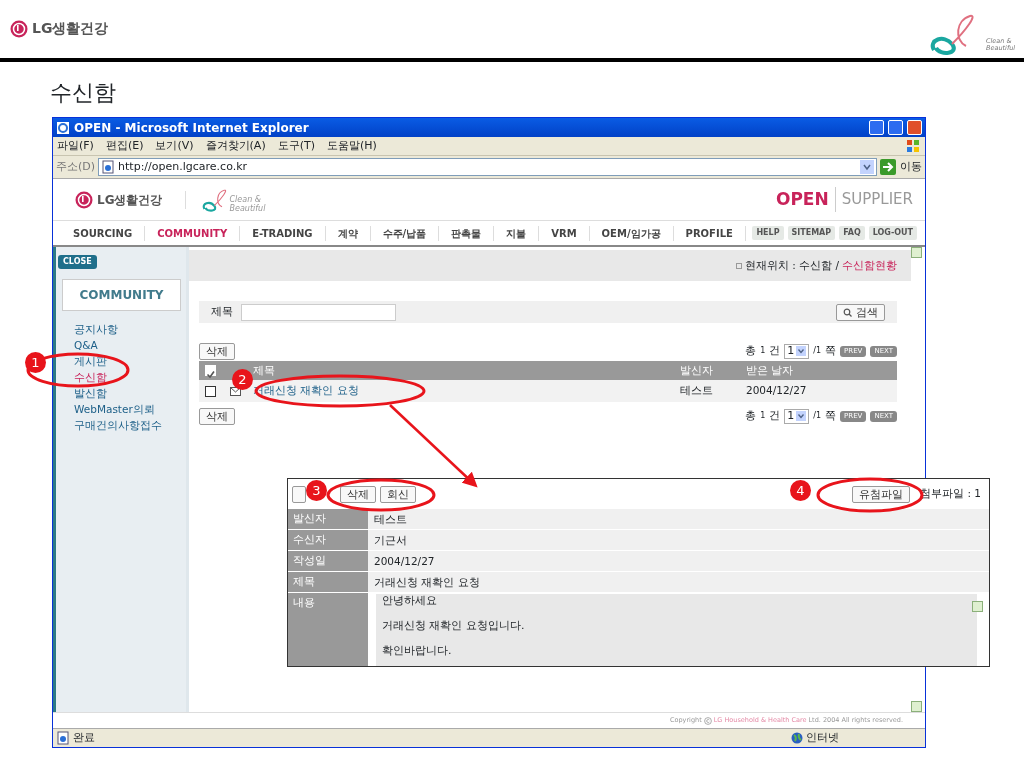 The width and height of the screenshot is (1024, 768). What do you see at coordinates (678, 540) in the screenshot?
I see `field-value: 기근서` at bounding box center [678, 540].